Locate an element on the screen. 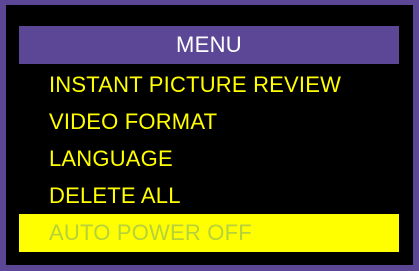  menu-title: MENU is located at coordinates (209, 44).